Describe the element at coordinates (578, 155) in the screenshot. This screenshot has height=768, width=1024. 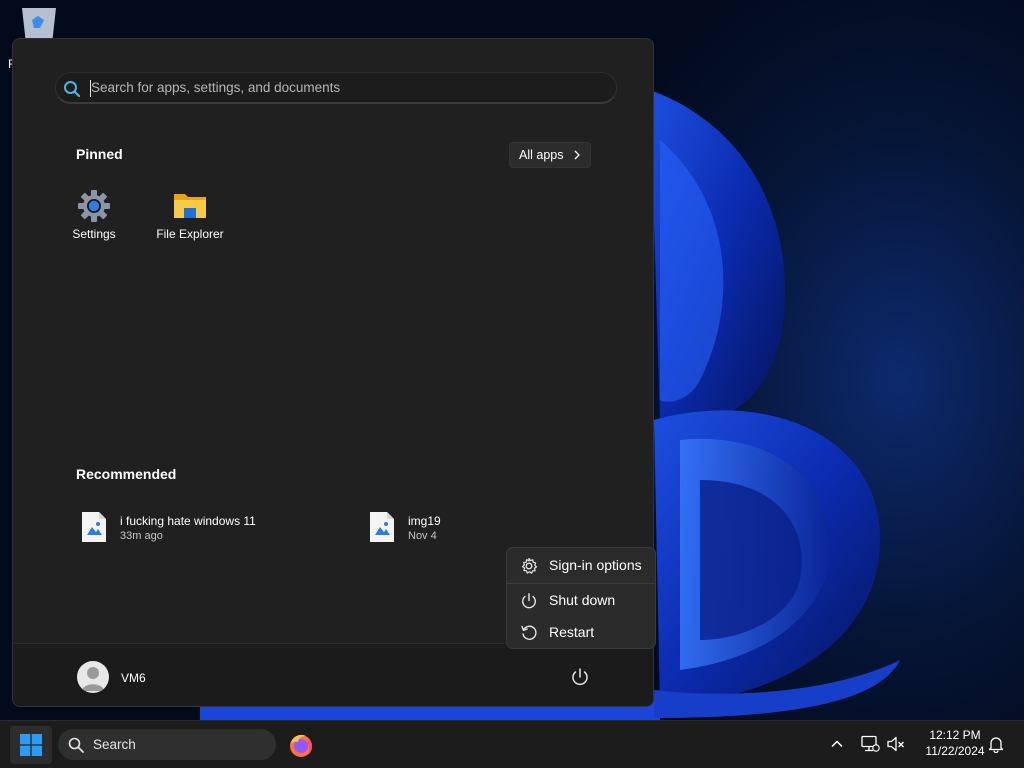
I see `chevron-right-icon` at that location.